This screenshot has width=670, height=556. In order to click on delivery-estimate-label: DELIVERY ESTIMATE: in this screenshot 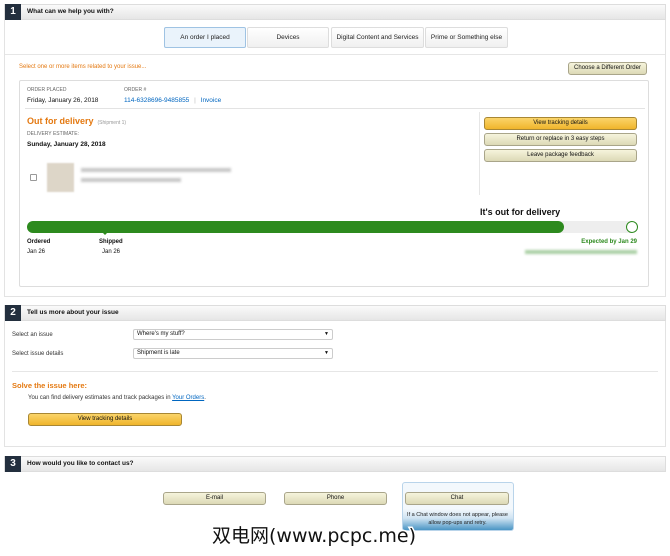, I will do `click(53, 134)`.